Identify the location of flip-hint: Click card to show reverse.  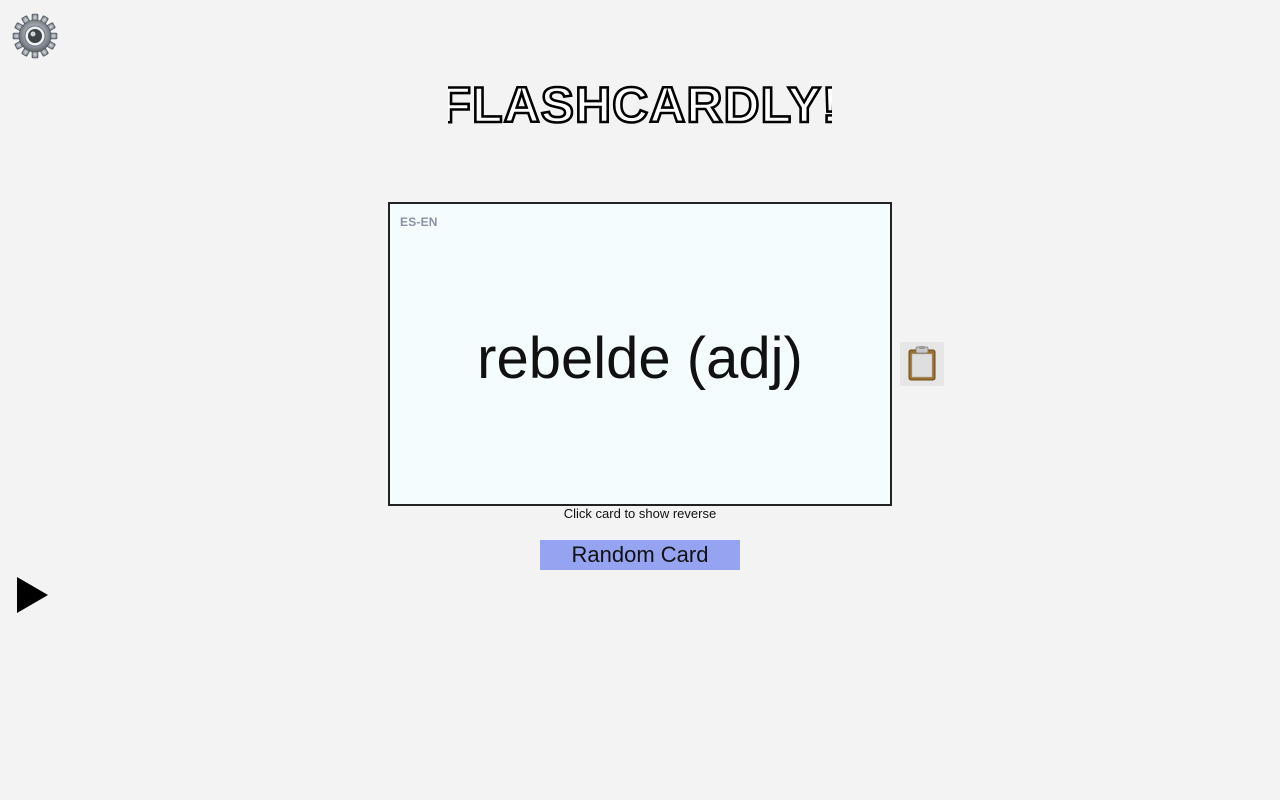
(640, 513).